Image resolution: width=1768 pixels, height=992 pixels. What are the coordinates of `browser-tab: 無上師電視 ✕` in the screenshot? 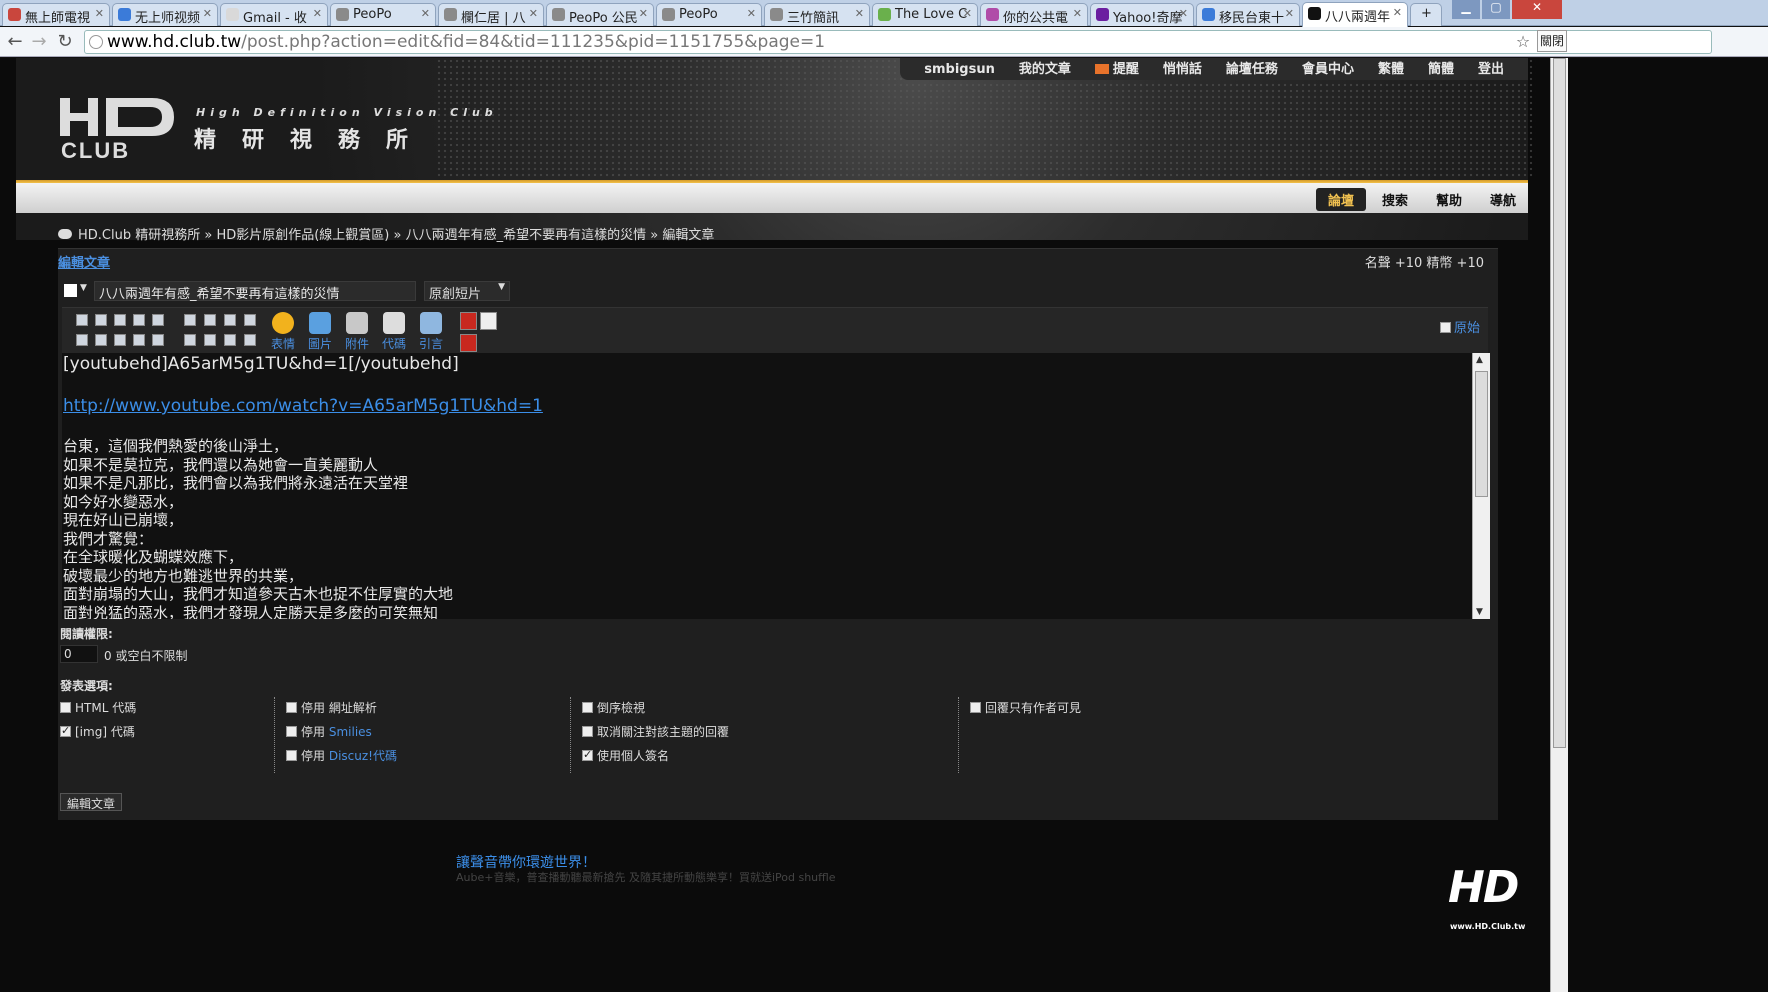 It's located at (56, 14).